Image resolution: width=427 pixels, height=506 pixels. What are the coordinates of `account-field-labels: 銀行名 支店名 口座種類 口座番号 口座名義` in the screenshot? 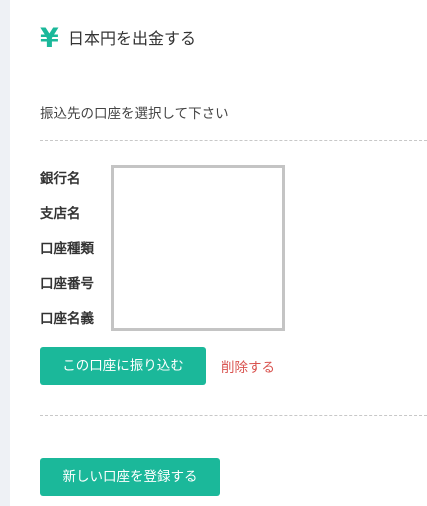 It's located at (67, 255).